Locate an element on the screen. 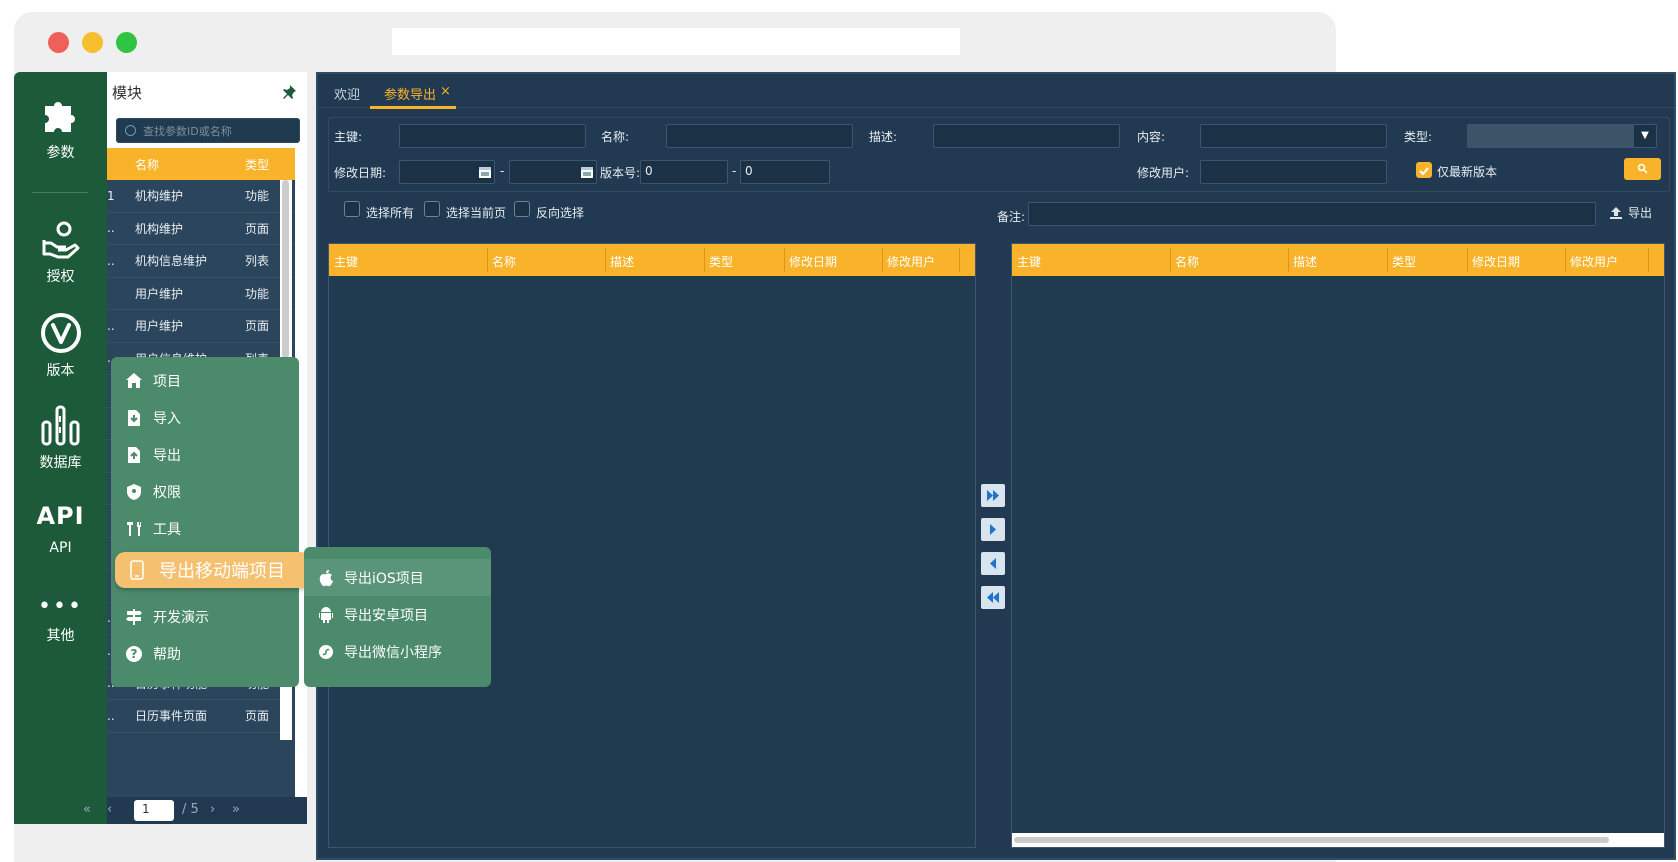  date-from-input is located at coordinates (447, 172).